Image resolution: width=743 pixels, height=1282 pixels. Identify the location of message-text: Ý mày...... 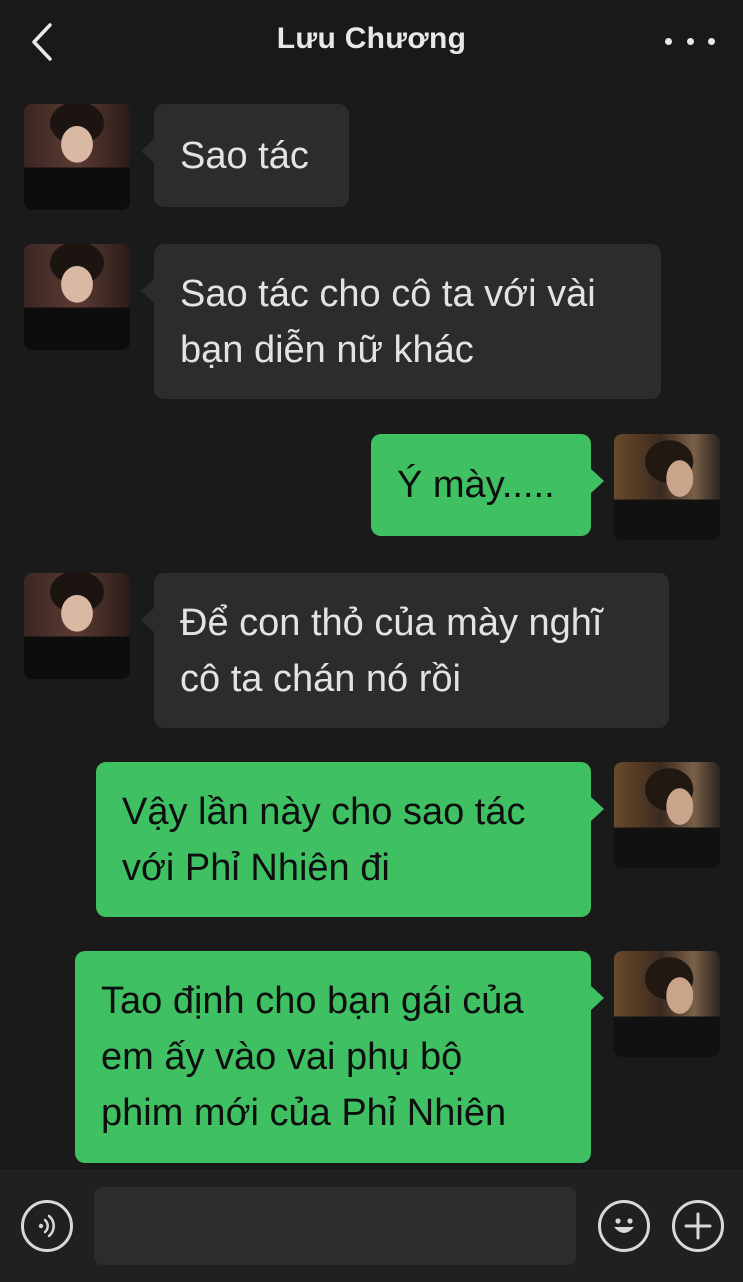
(476, 485).